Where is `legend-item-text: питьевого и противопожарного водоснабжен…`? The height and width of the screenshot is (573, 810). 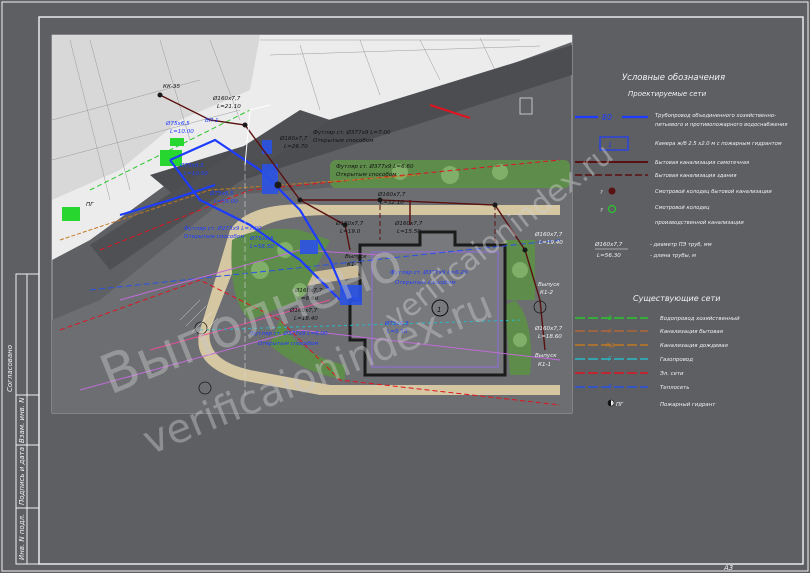
legend-item-text: питьевого и противопожарного водоснабжен… is located at coordinates (721, 125).